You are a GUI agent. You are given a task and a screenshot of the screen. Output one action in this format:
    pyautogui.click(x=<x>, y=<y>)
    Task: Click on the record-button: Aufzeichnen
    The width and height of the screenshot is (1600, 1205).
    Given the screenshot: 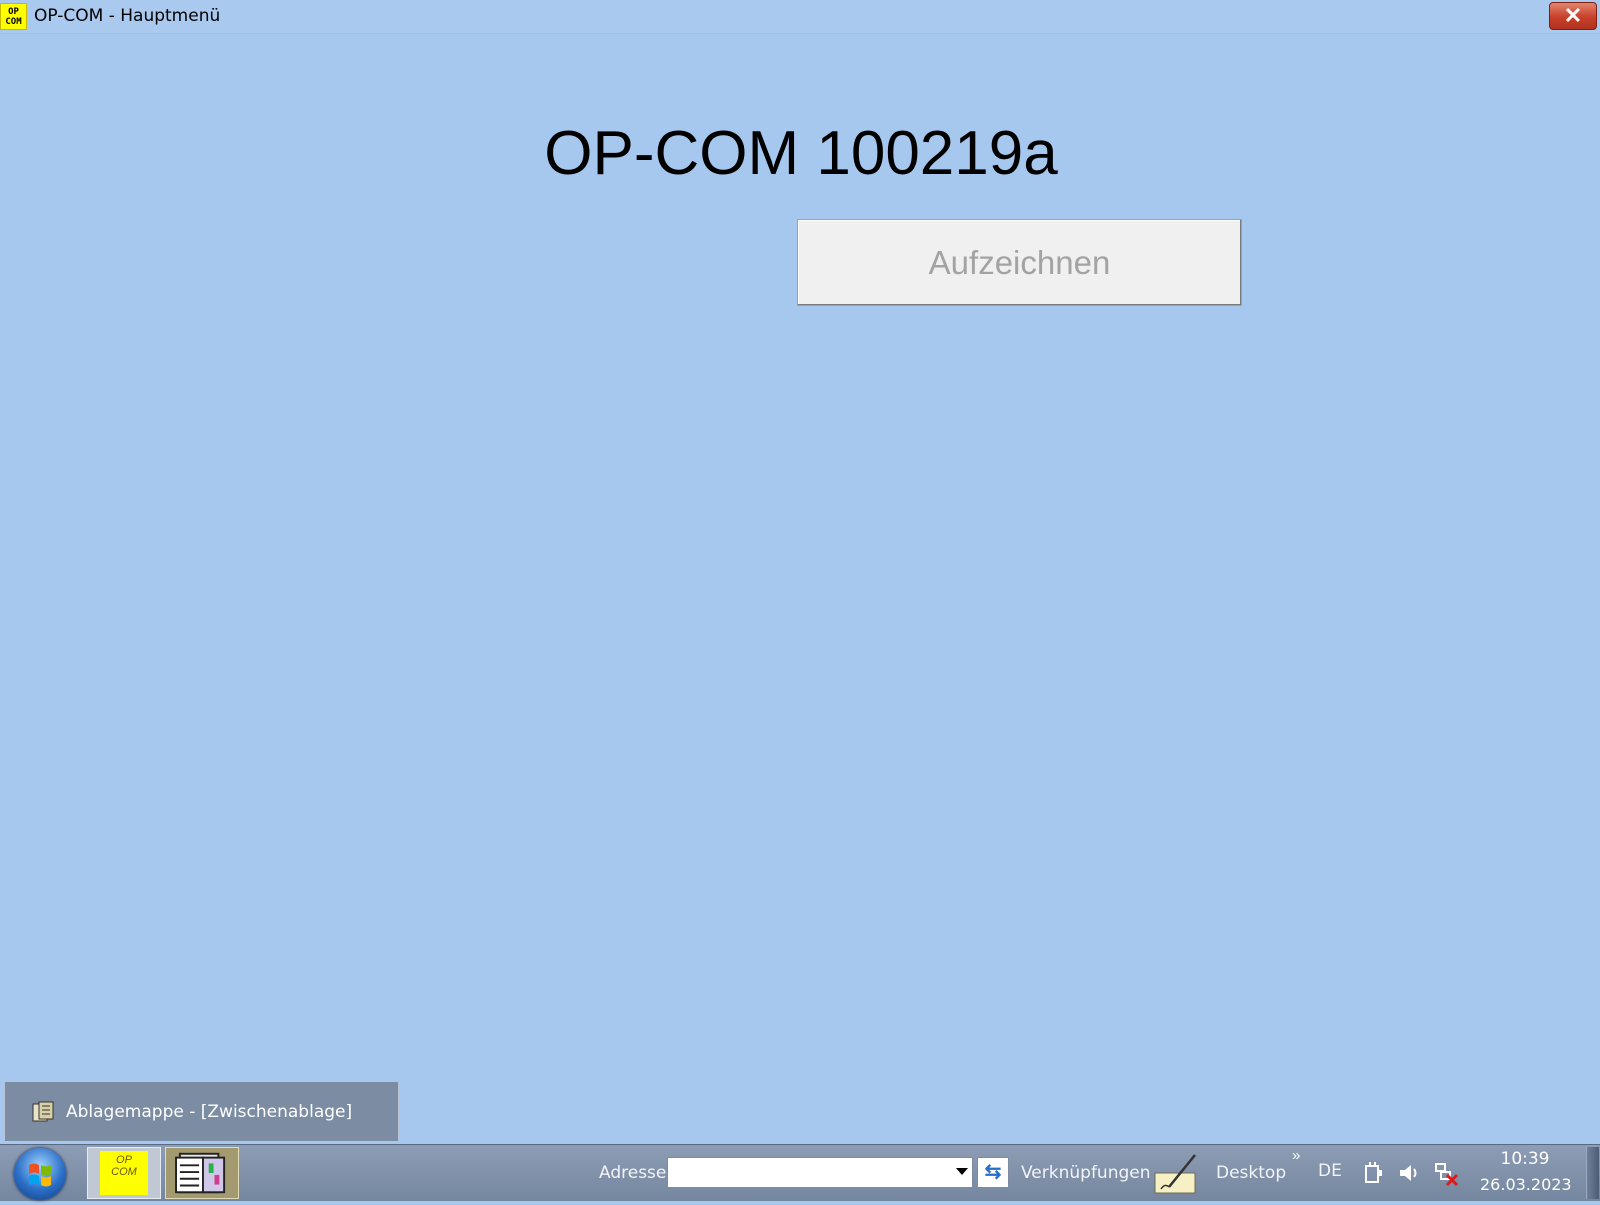 What is the action you would take?
    pyautogui.click(x=1019, y=262)
    